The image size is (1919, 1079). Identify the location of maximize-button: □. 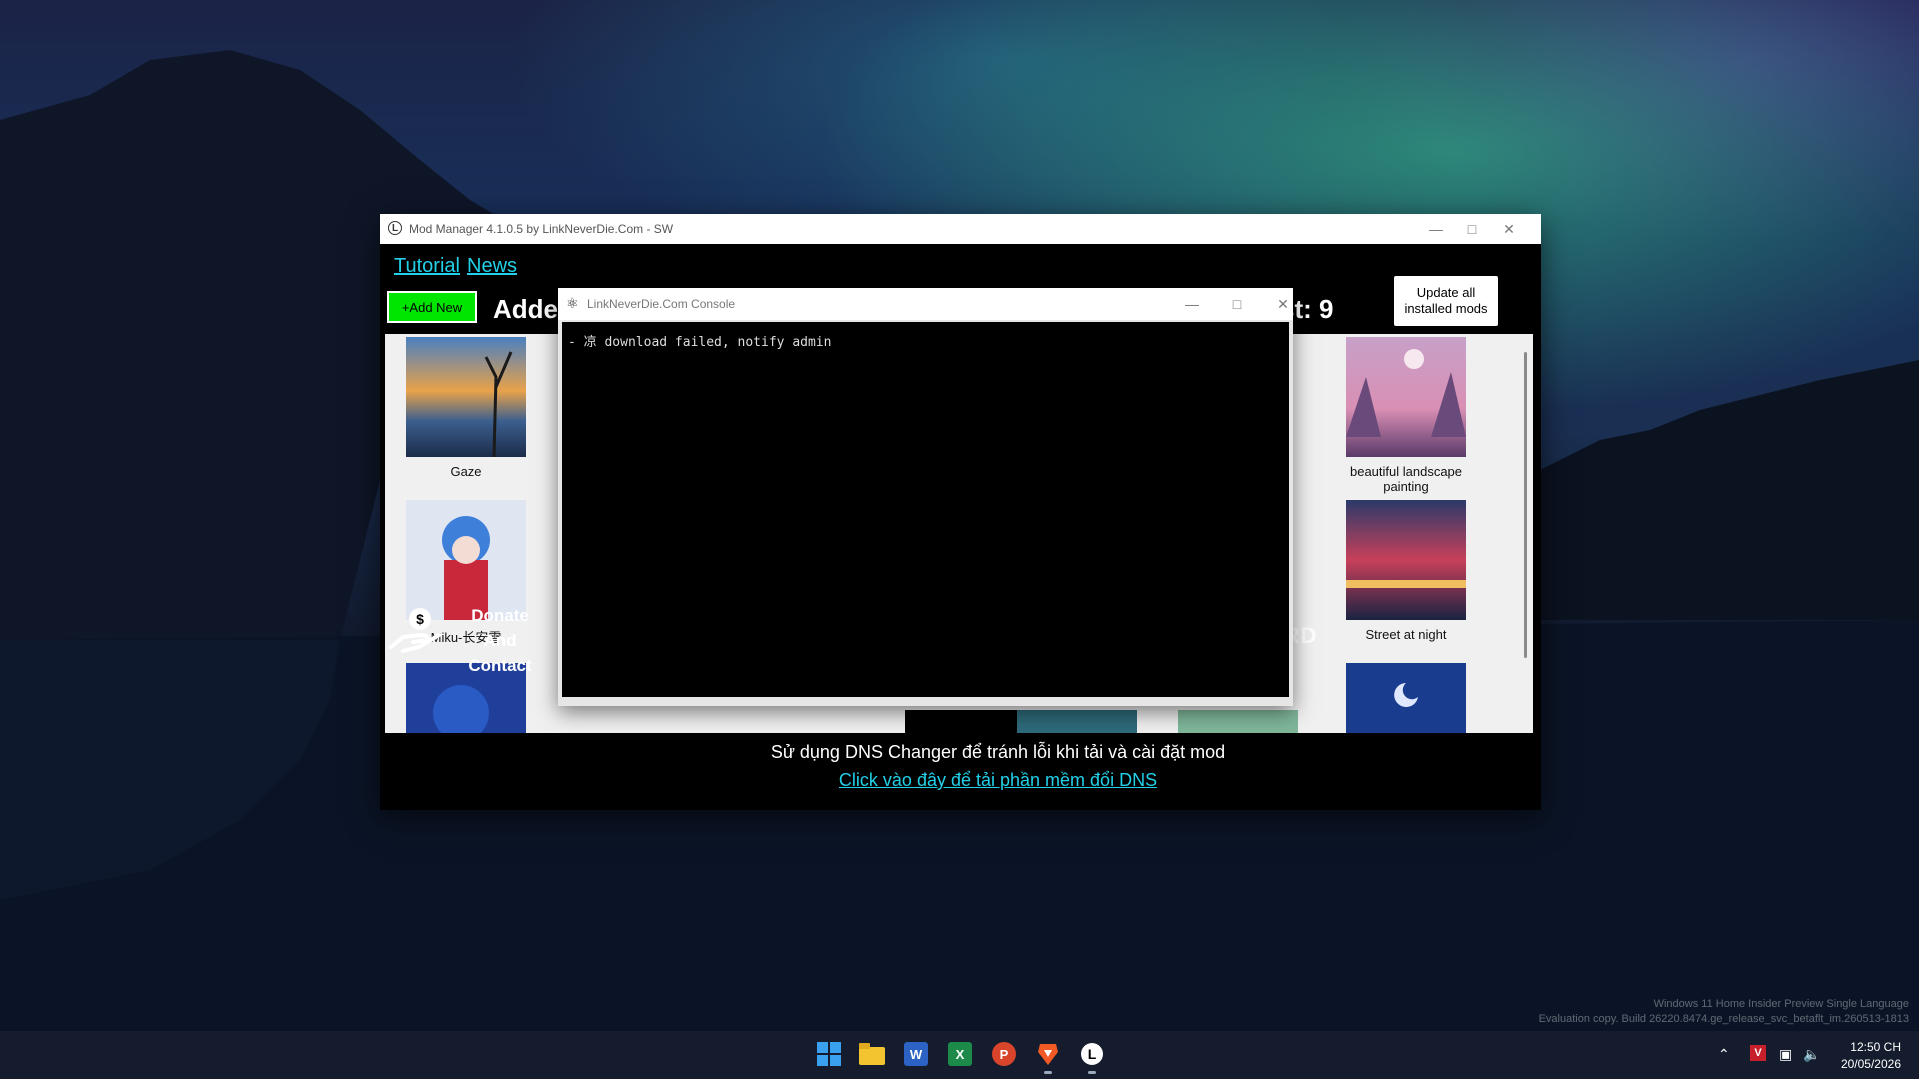
(1472, 229).